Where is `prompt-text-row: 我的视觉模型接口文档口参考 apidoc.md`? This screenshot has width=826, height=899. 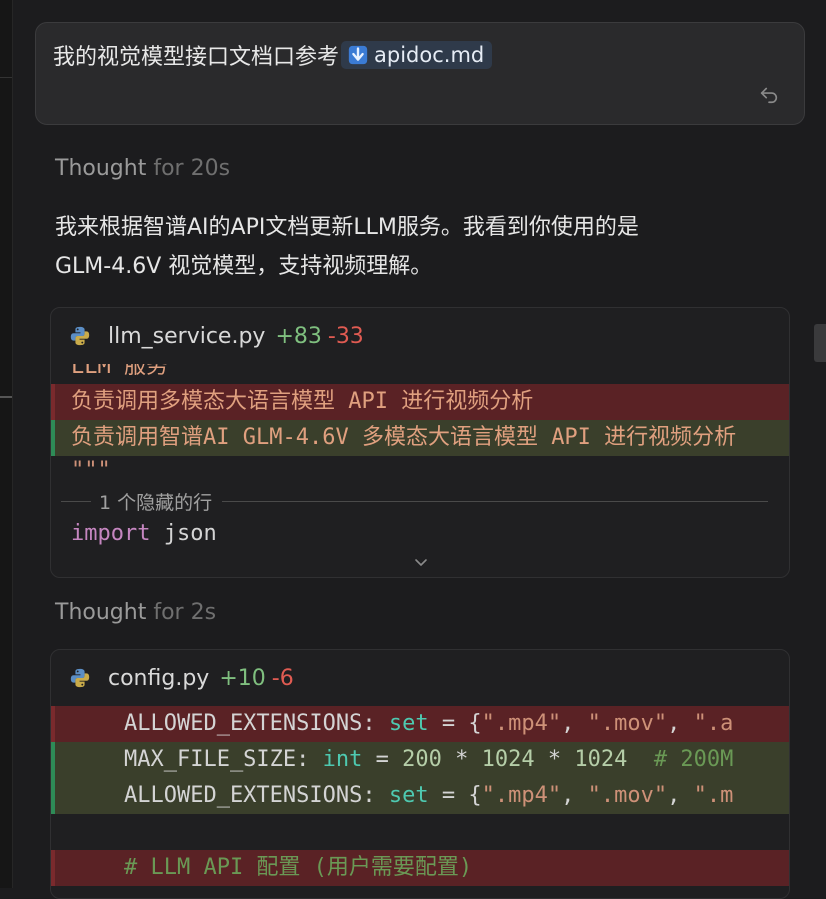 prompt-text-row: 我的视觉模型接口文档口参考 apidoc.md is located at coordinates (273, 55).